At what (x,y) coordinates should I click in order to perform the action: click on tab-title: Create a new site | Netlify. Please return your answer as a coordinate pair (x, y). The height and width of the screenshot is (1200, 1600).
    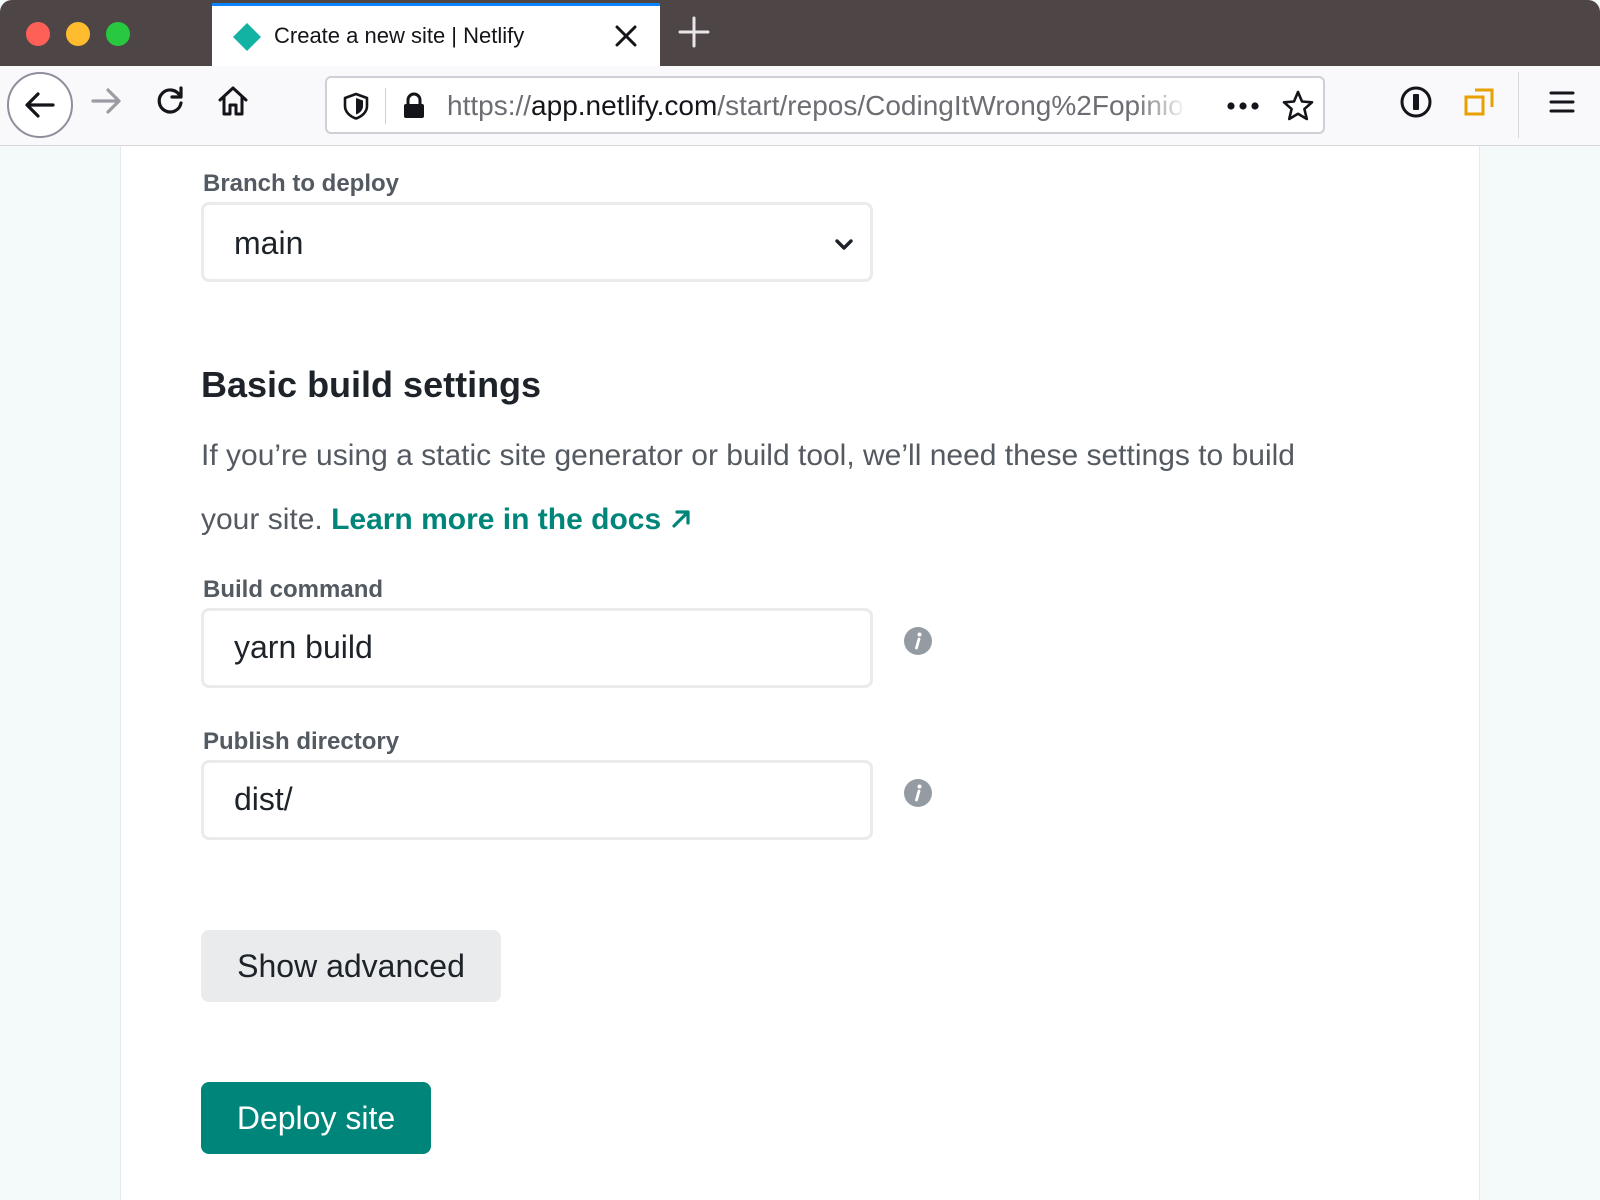
    Looking at the image, I should click on (399, 35).